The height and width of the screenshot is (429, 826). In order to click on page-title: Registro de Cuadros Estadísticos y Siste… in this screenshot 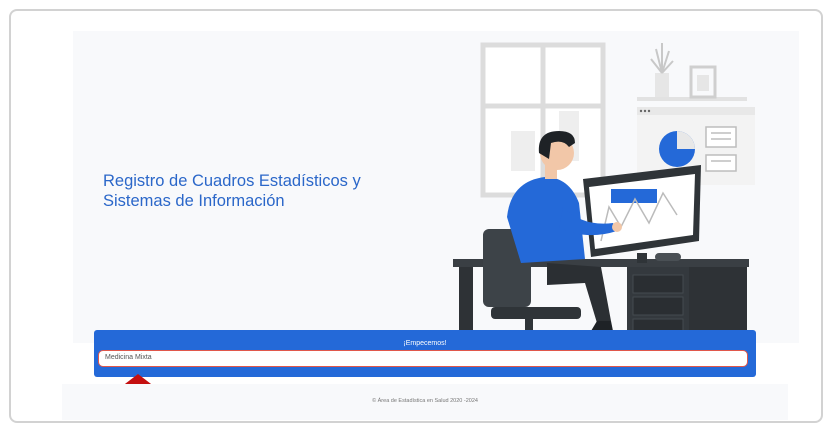, I will do `click(232, 191)`.